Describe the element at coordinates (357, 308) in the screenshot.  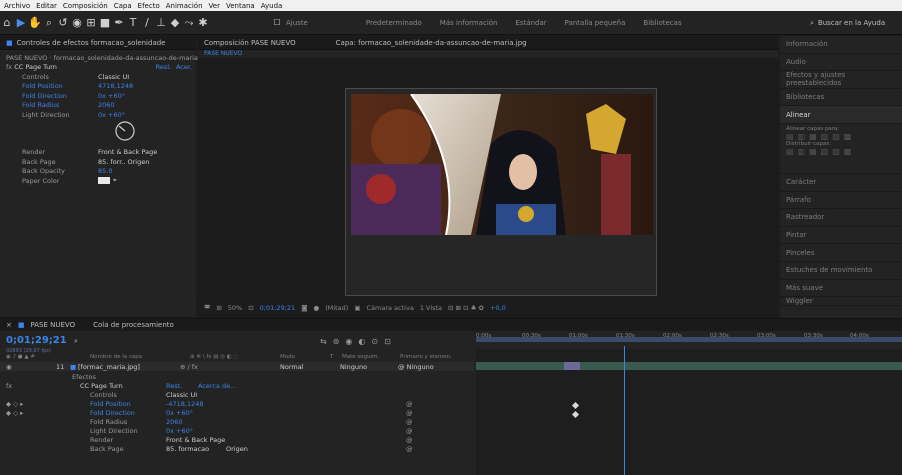
I see `region-icon: ▣` at that location.